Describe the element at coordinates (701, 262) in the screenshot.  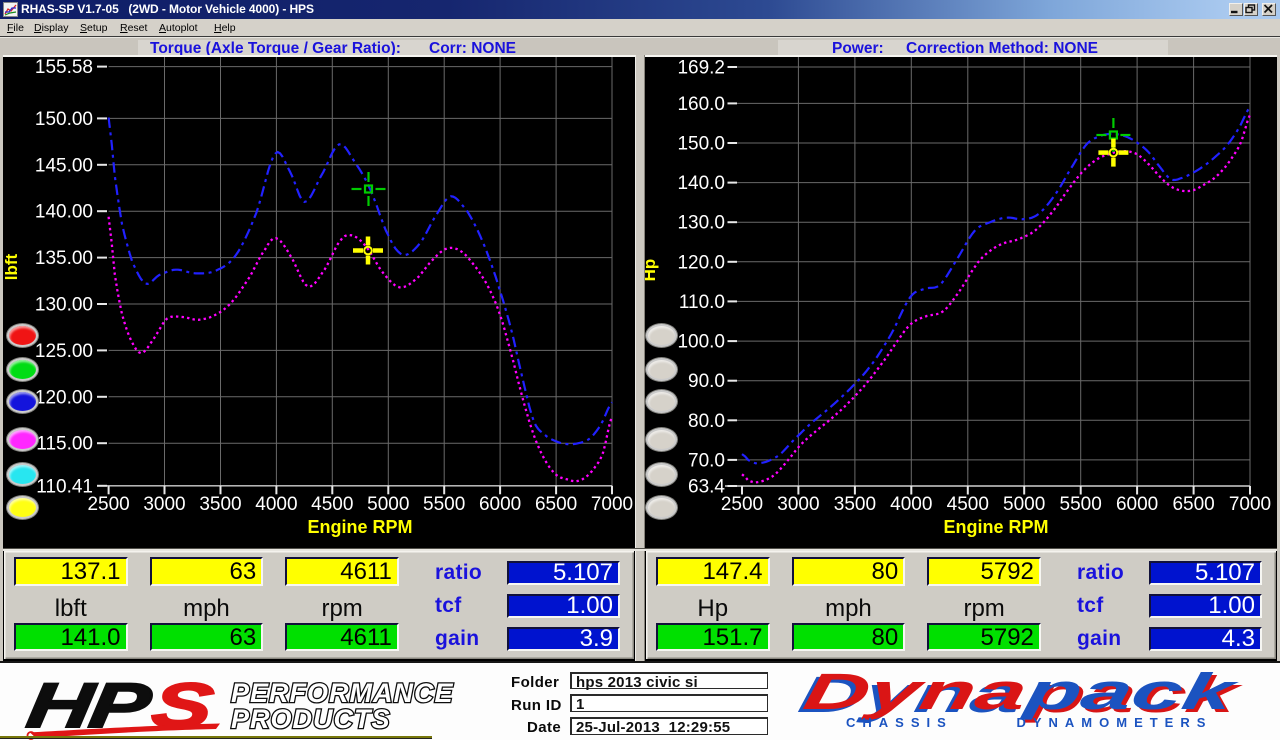
I see `svg-text: 120.0` at that location.